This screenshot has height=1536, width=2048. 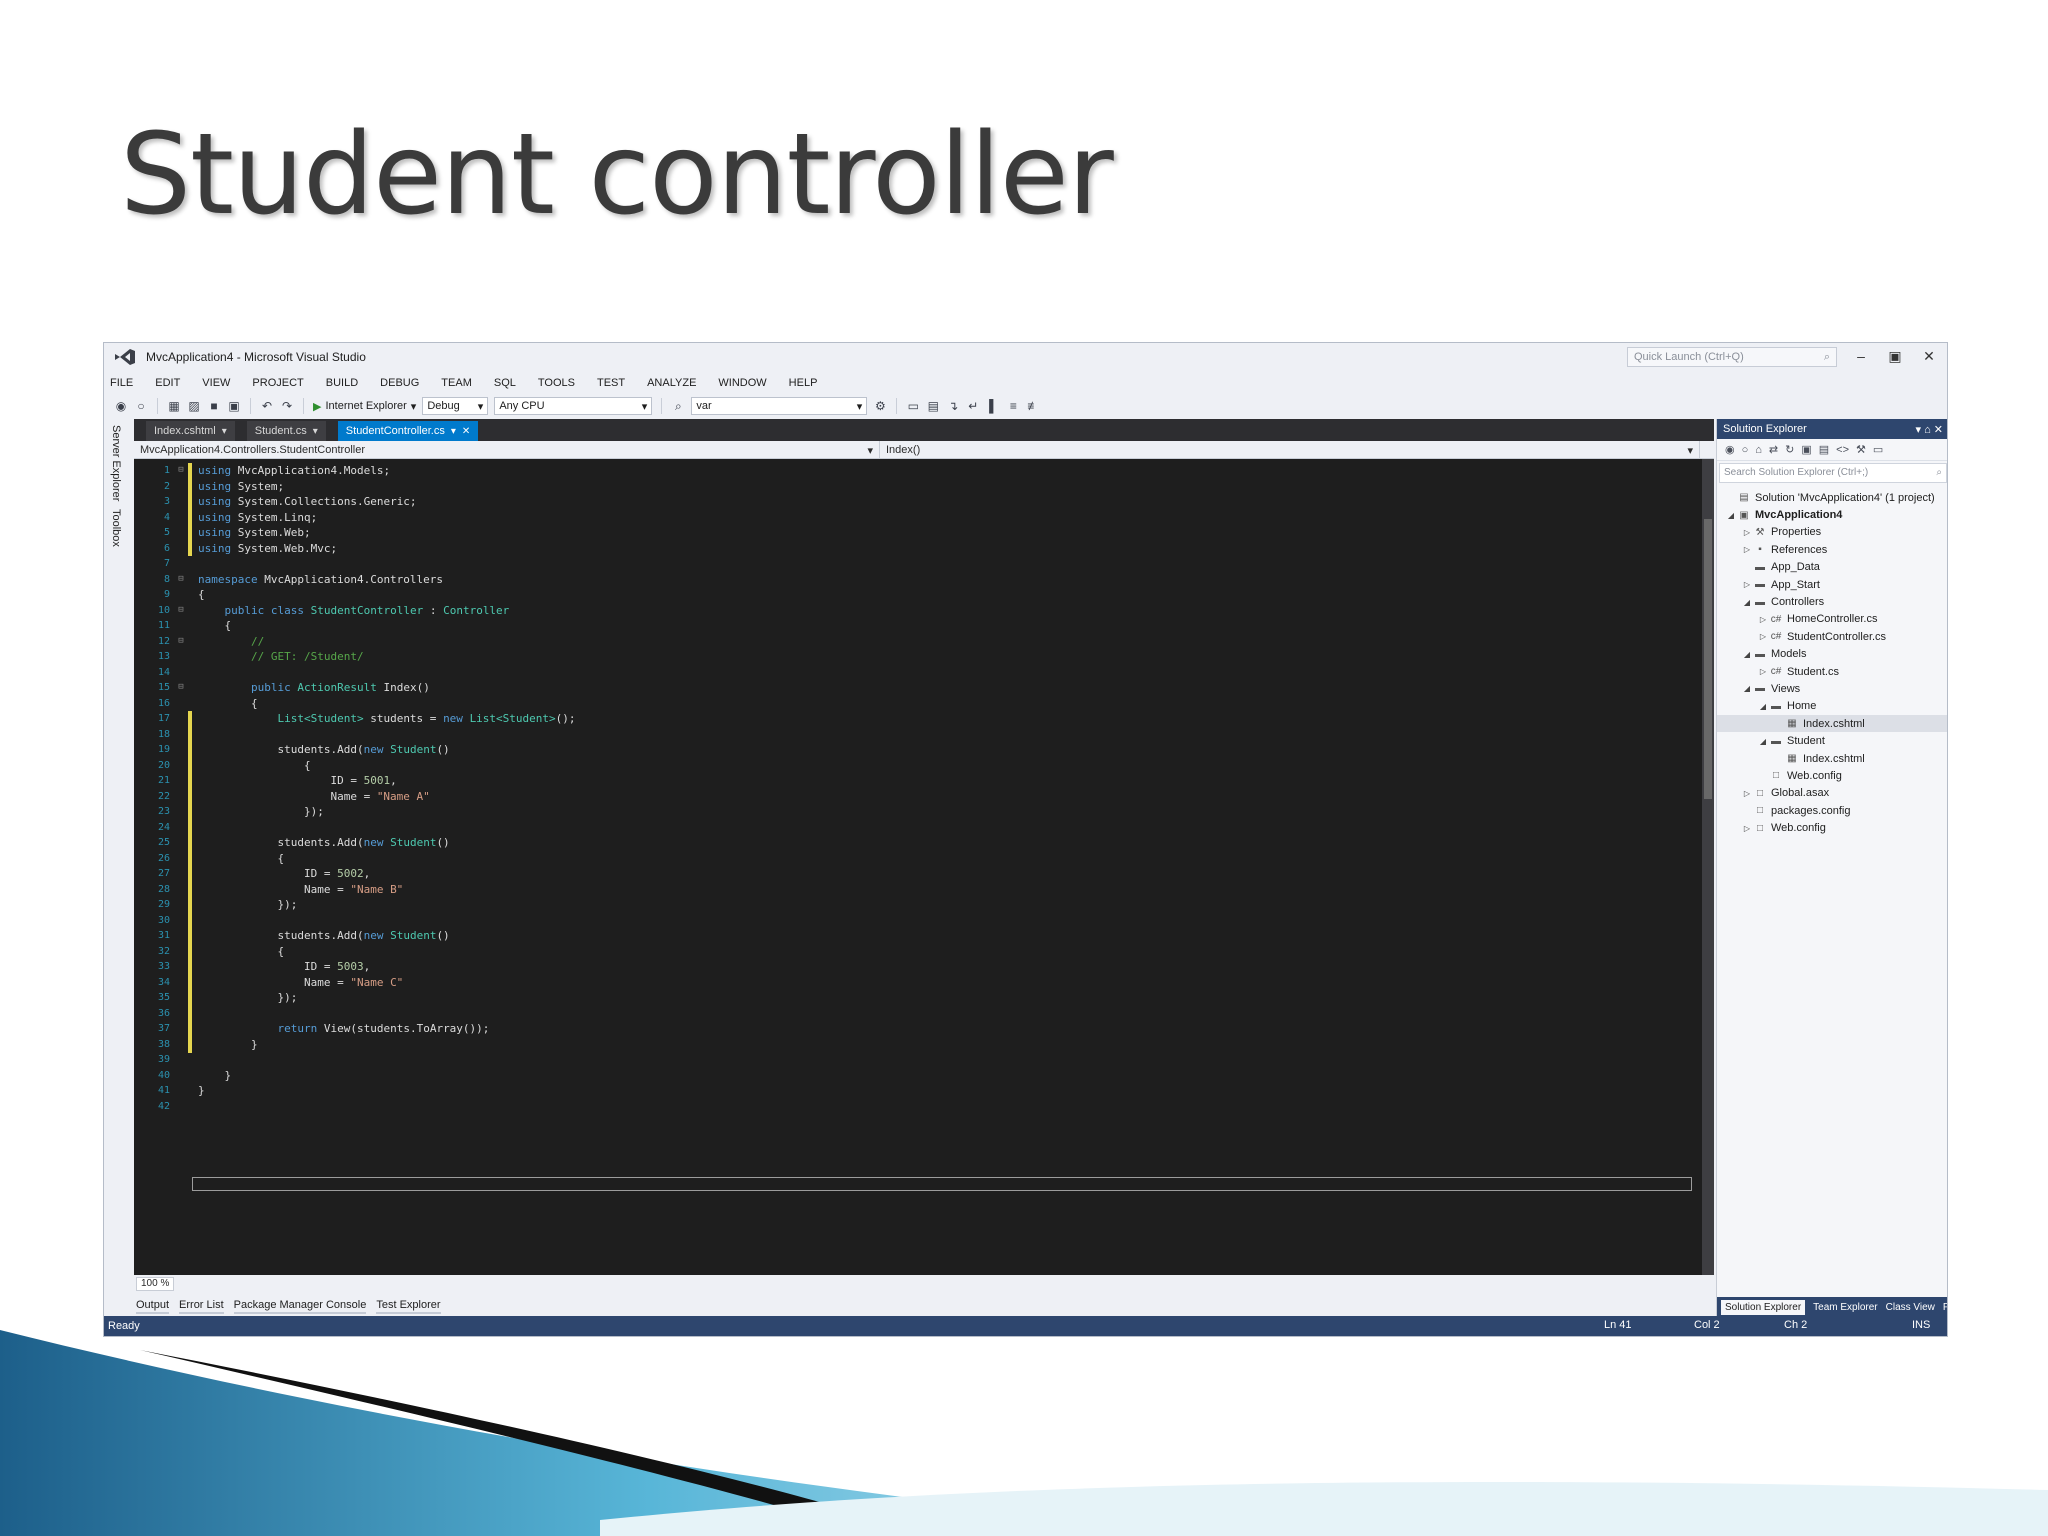 What do you see at coordinates (953, 406) in the screenshot?
I see `step-into-icon: ↴` at bounding box center [953, 406].